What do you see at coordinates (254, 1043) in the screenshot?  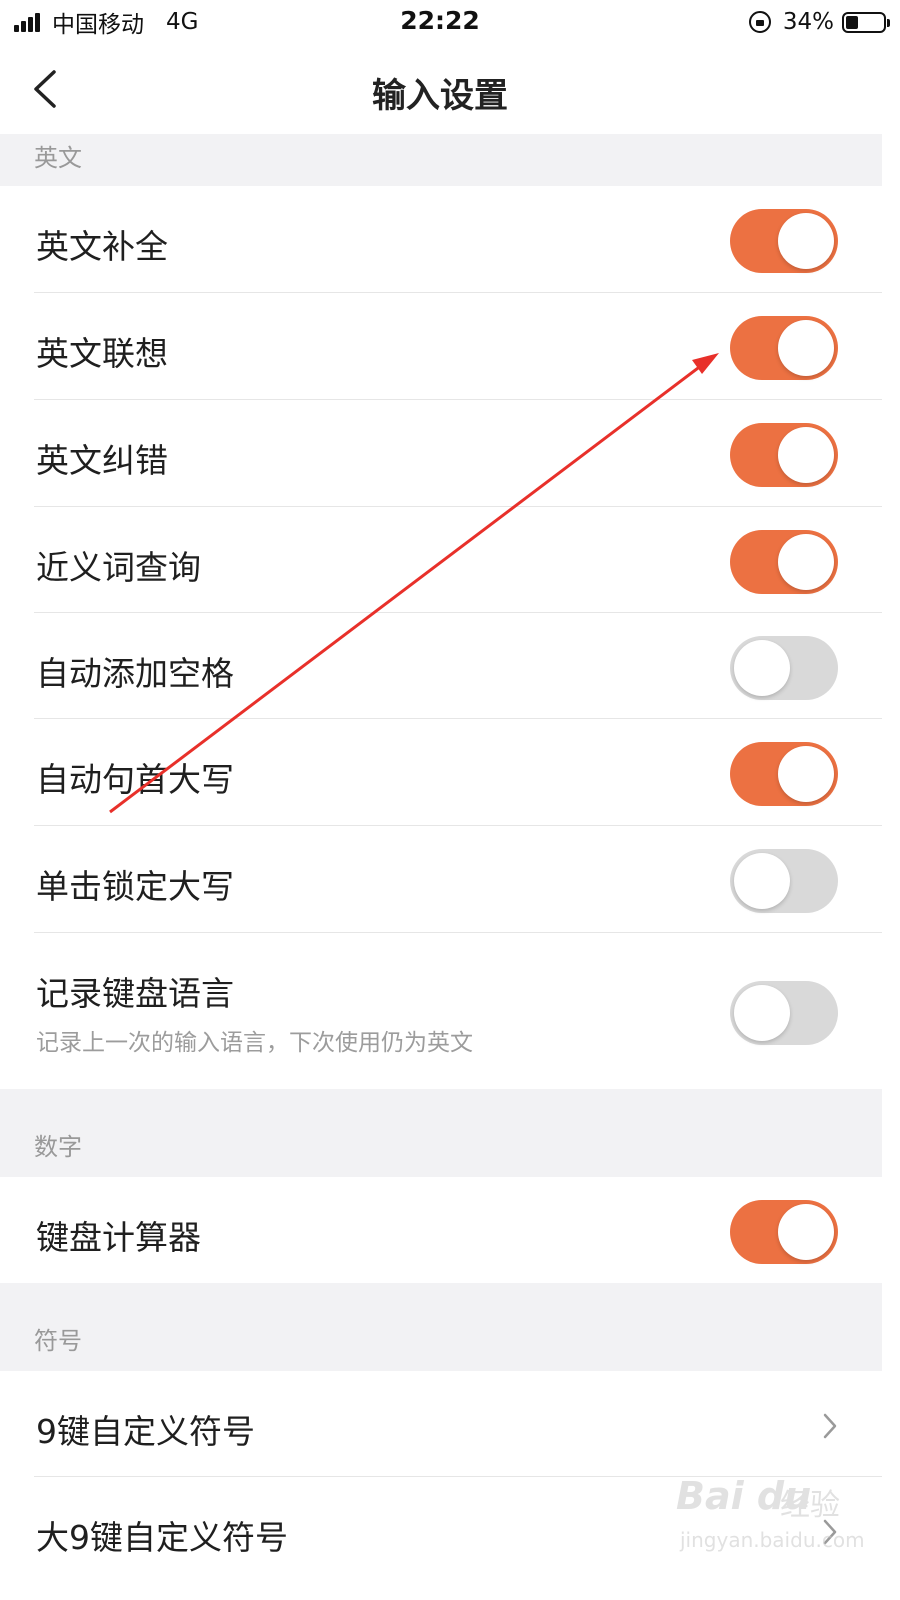 I see `setting-description: 记录上一次的输入语言，下次使用仍为英文` at bounding box center [254, 1043].